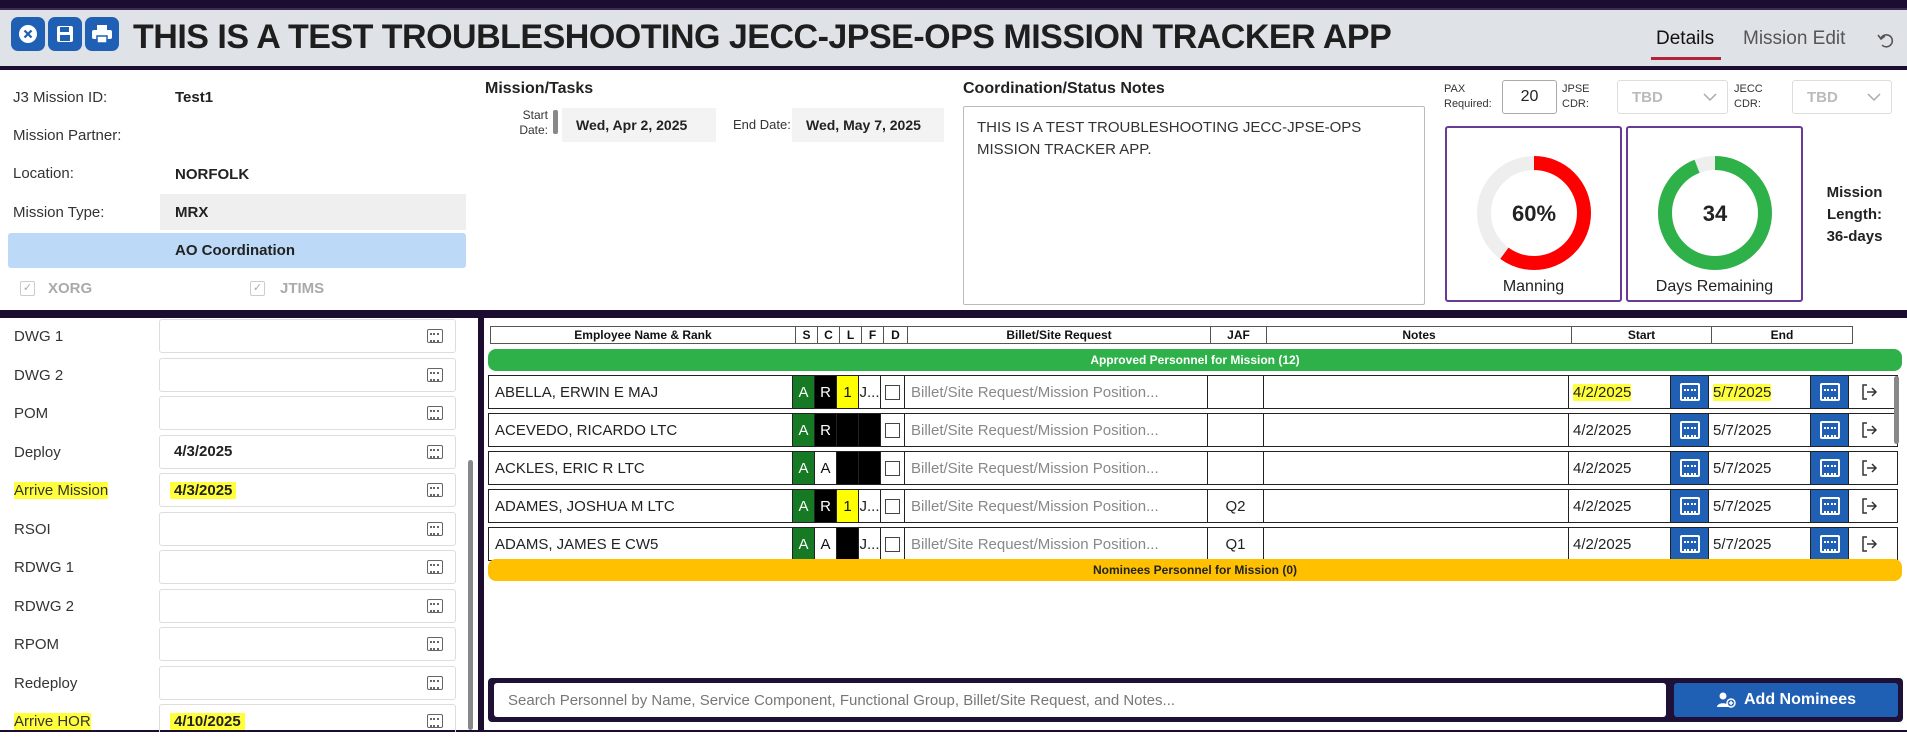 This screenshot has height=740, width=1907. What do you see at coordinates (1059, 335) in the screenshot?
I see `col-billet: Billet/Site Request` at bounding box center [1059, 335].